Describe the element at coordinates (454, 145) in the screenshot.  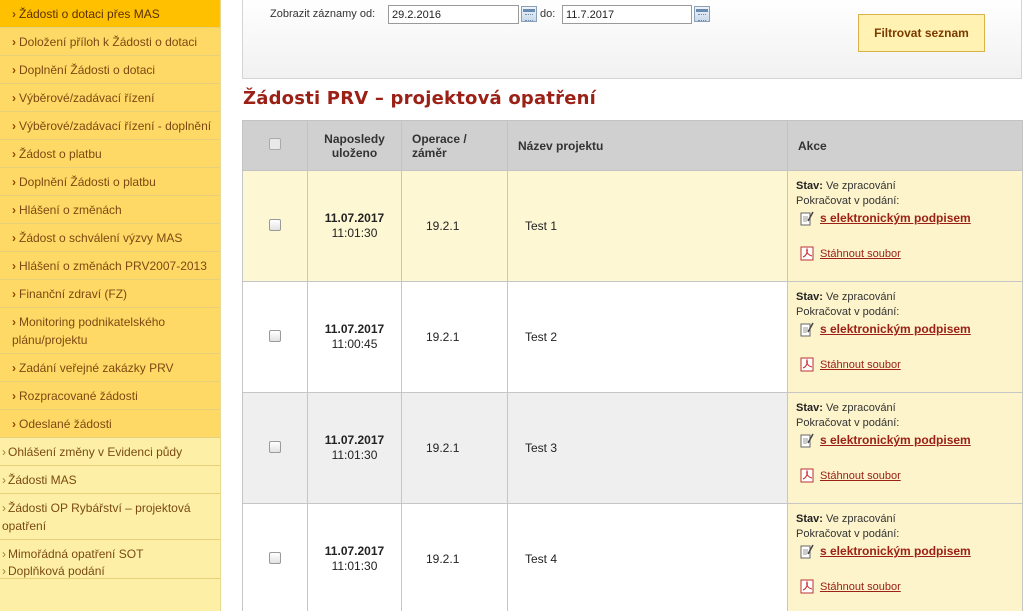
I see `operation-header: Operace / záměr` at that location.